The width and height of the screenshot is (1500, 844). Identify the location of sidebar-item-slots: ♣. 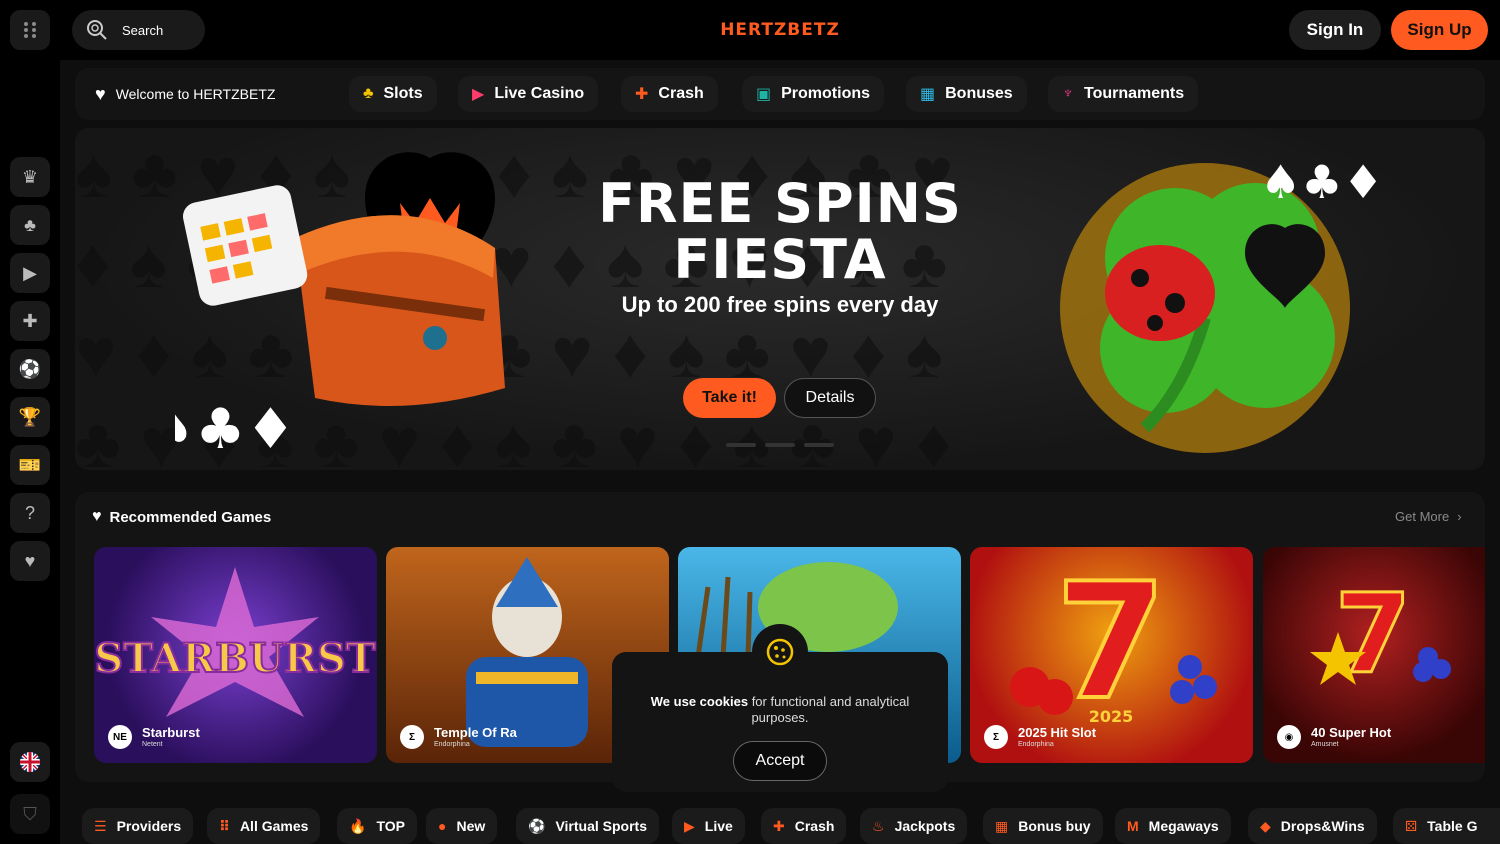
(30, 225).